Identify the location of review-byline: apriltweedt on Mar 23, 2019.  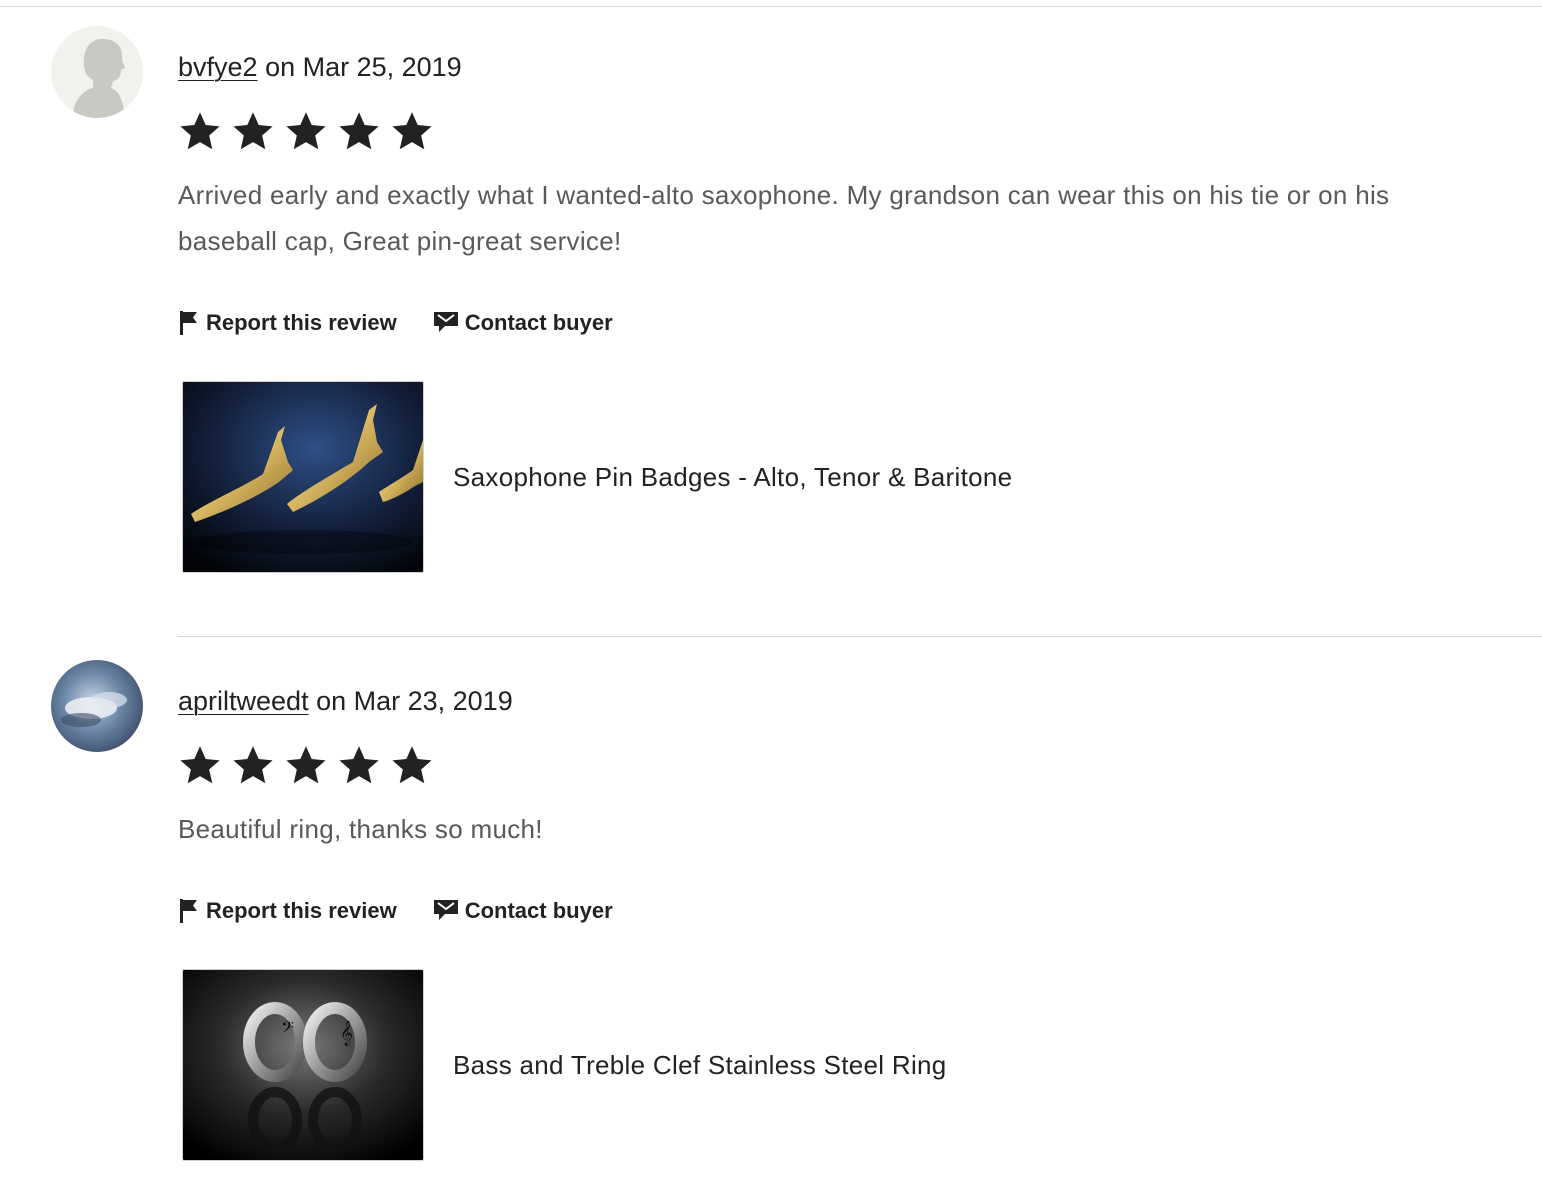
(345, 701).